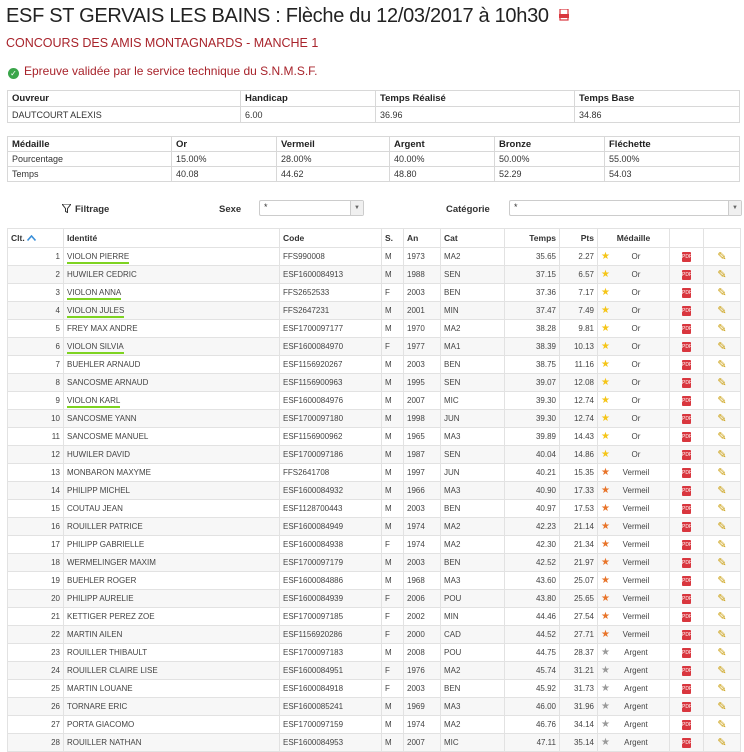 Image resolution: width=744 pixels, height=752 pixels. I want to click on year-cell: 1973, so click(422, 256).